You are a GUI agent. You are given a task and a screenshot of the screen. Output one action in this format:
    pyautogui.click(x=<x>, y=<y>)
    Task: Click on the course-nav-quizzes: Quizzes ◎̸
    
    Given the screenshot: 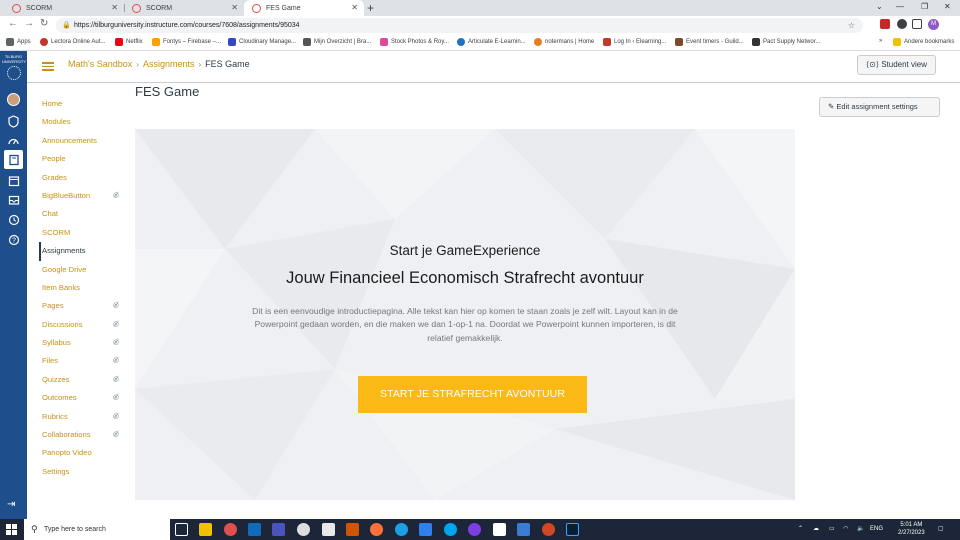 What is the action you would take?
    pyautogui.click(x=79, y=380)
    